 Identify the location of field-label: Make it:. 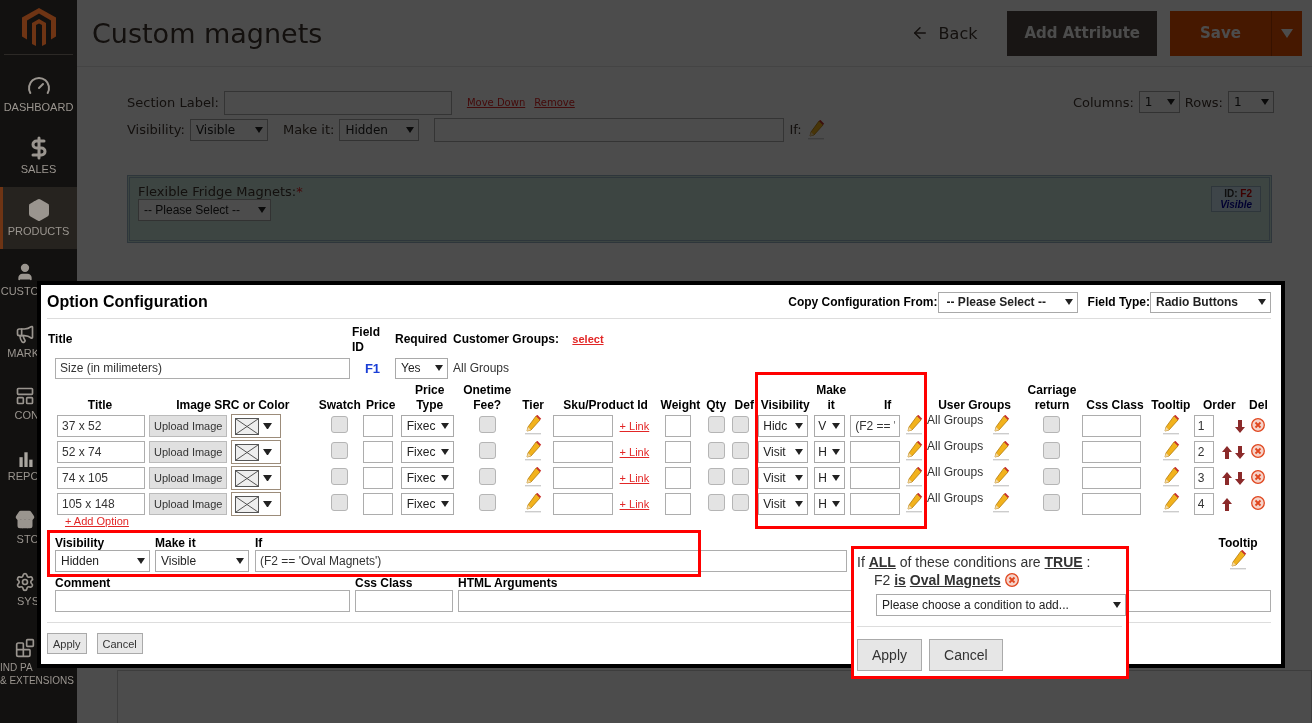
(308, 129).